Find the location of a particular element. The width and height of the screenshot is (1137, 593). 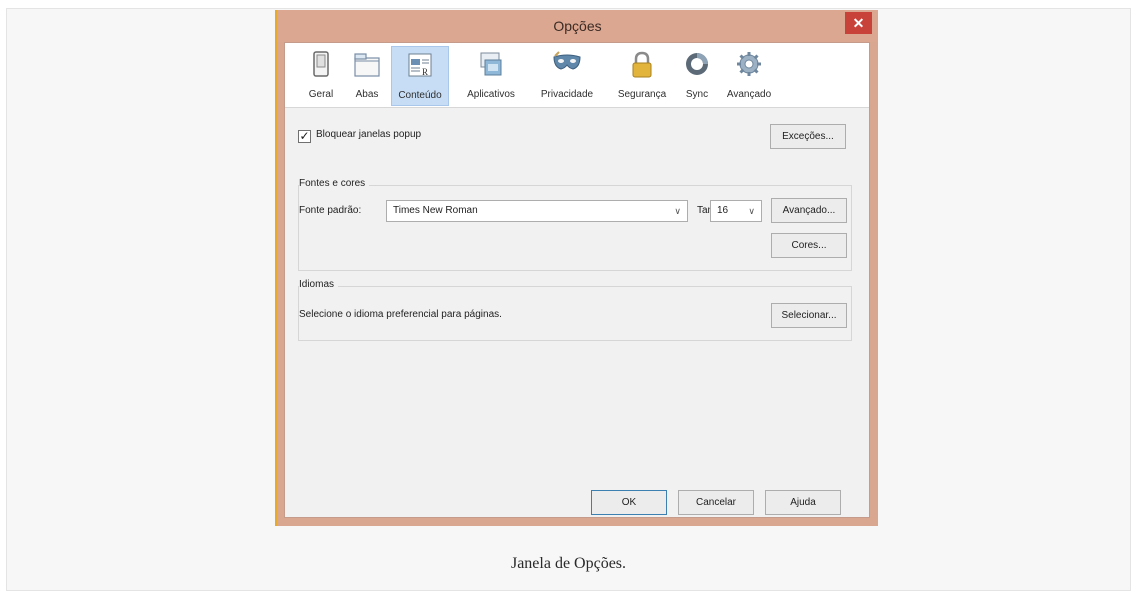

ok-button: OK is located at coordinates (629, 502).